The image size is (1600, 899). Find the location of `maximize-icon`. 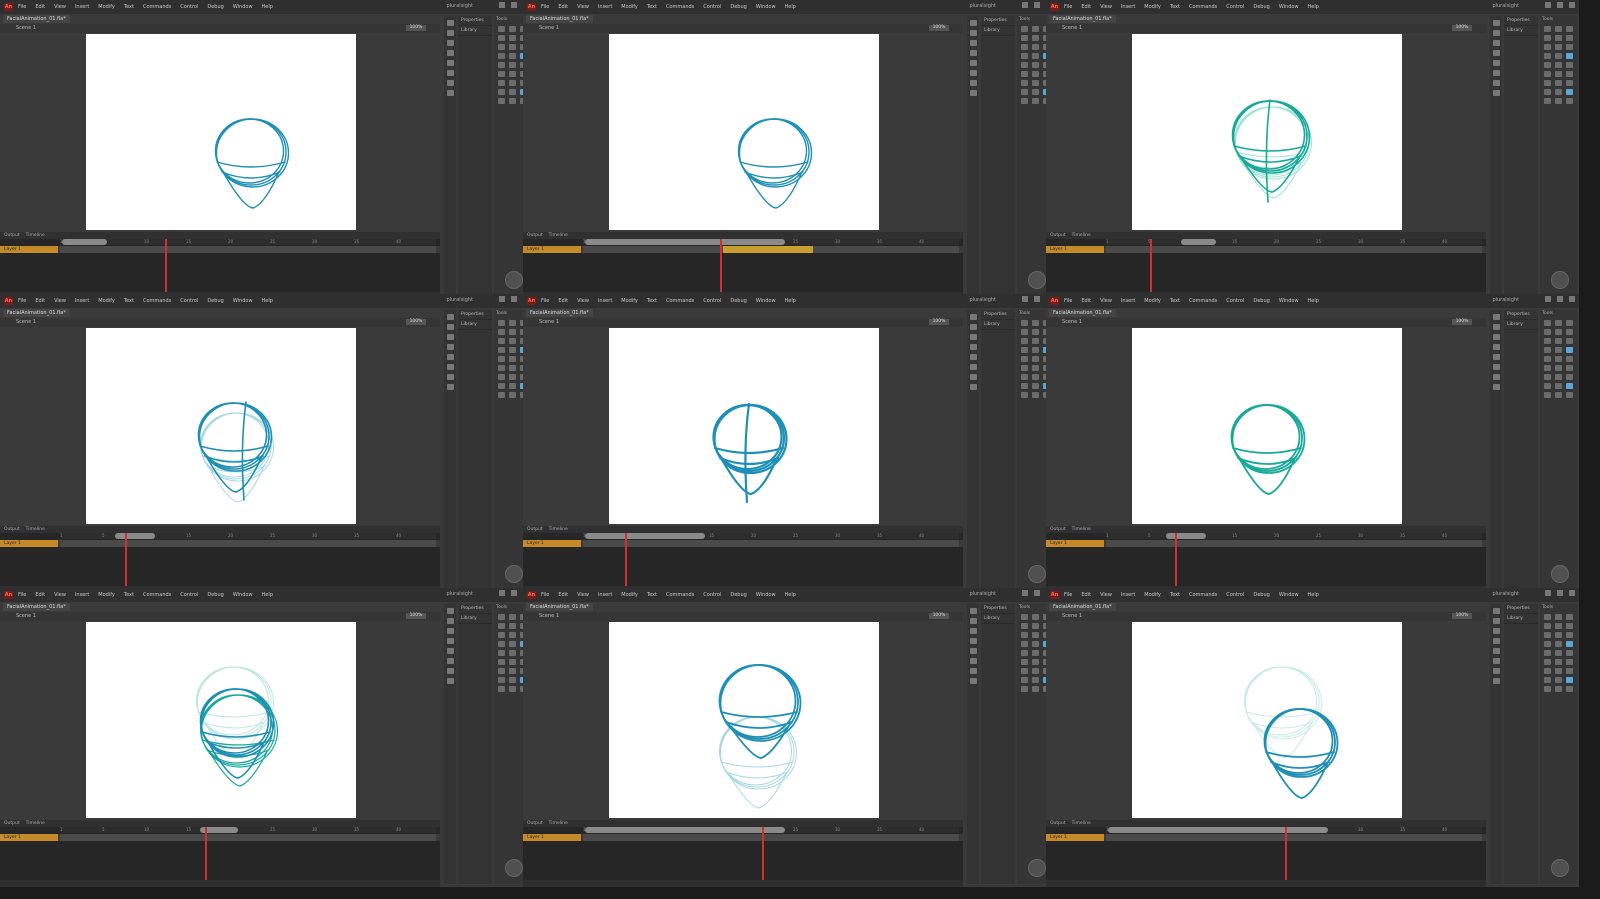

maximize-icon is located at coordinates (1037, 5).